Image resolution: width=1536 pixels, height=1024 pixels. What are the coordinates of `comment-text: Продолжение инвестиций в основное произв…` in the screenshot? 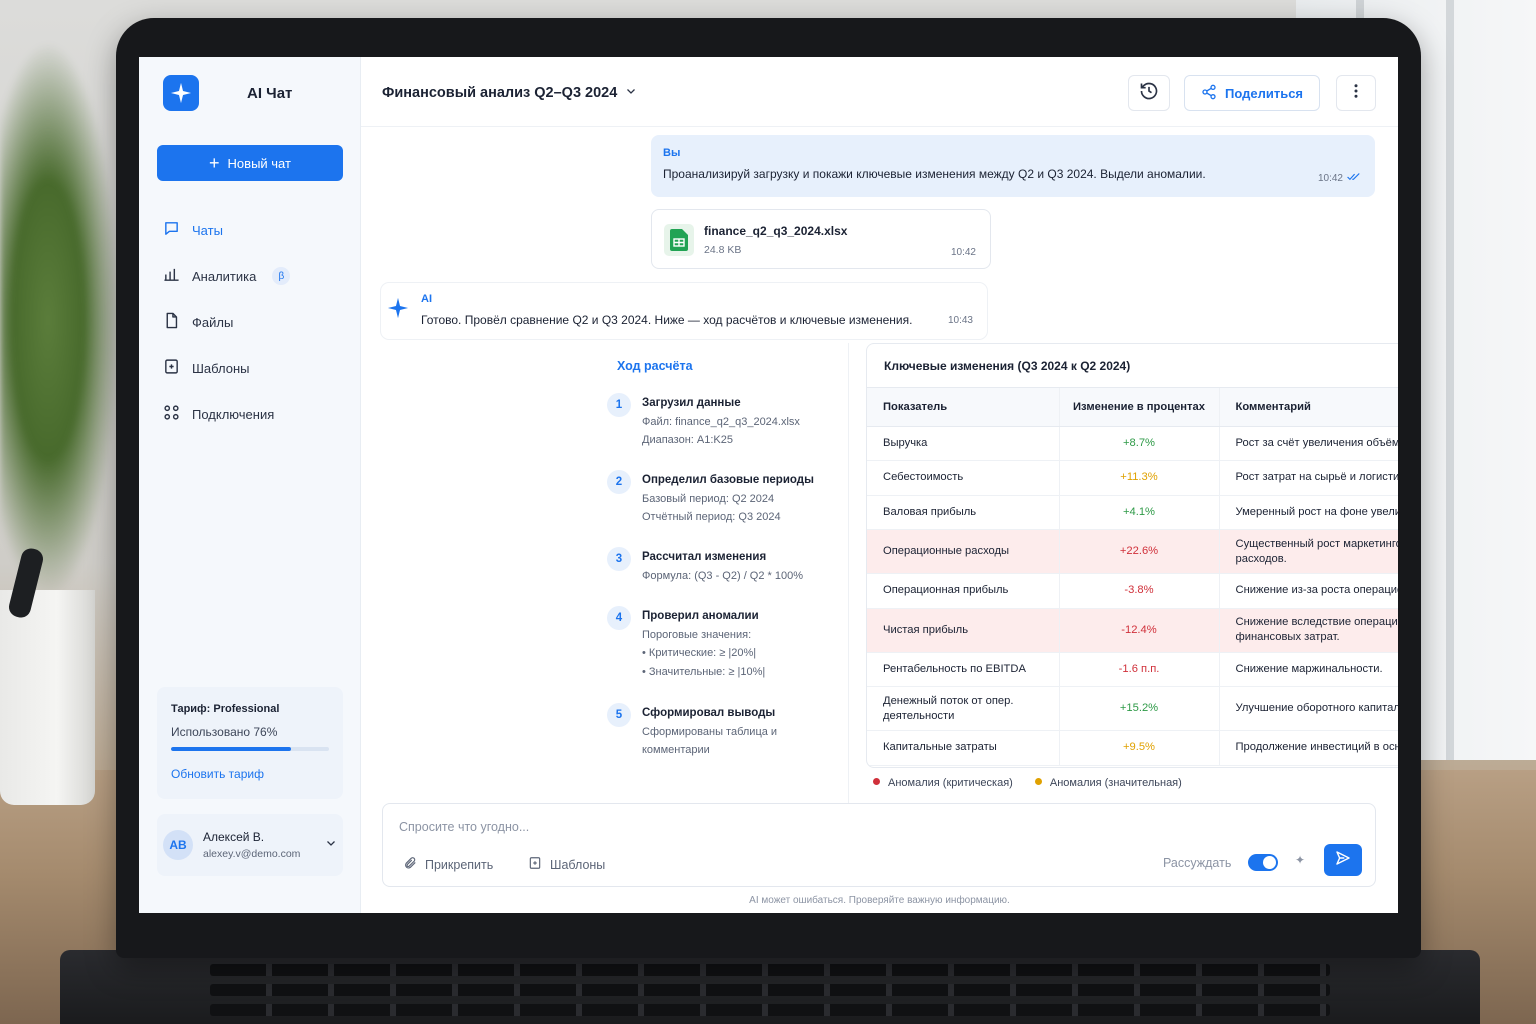 It's located at (1317, 747).